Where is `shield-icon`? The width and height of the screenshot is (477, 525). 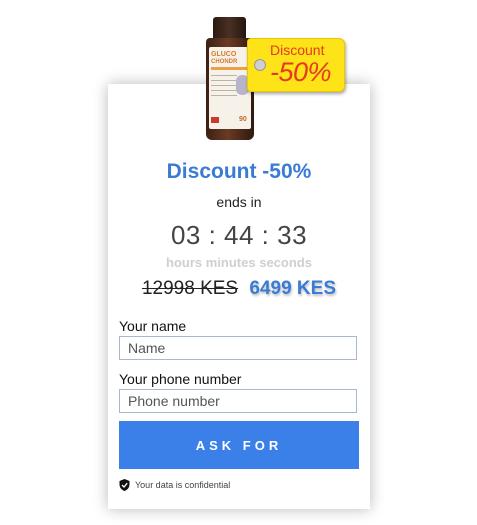
shield-icon is located at coordinates (124, 485).